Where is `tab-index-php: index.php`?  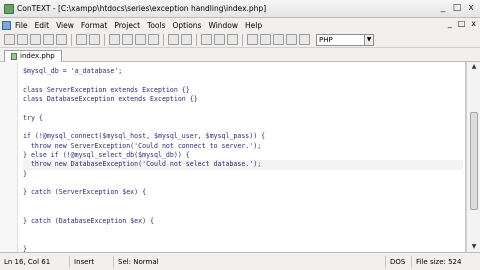 tab-index-php: index.php is located at coordinates (33, 56).